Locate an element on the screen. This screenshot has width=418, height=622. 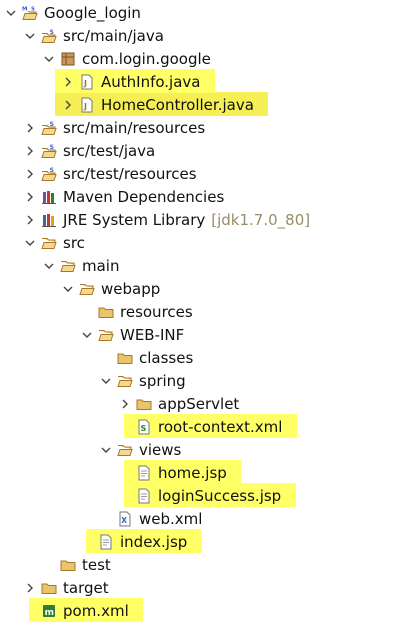
spring-xml-icon: S is located at coordinates (144, 427).